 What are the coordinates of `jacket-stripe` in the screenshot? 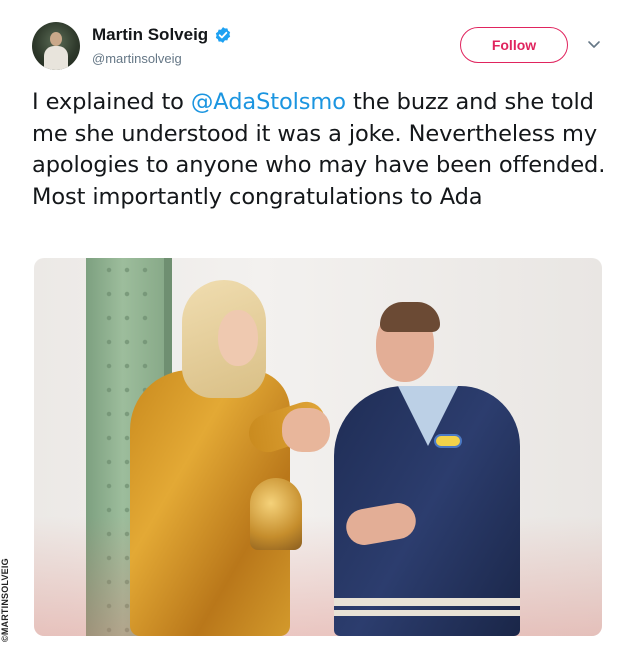 It's located at (427, 602).